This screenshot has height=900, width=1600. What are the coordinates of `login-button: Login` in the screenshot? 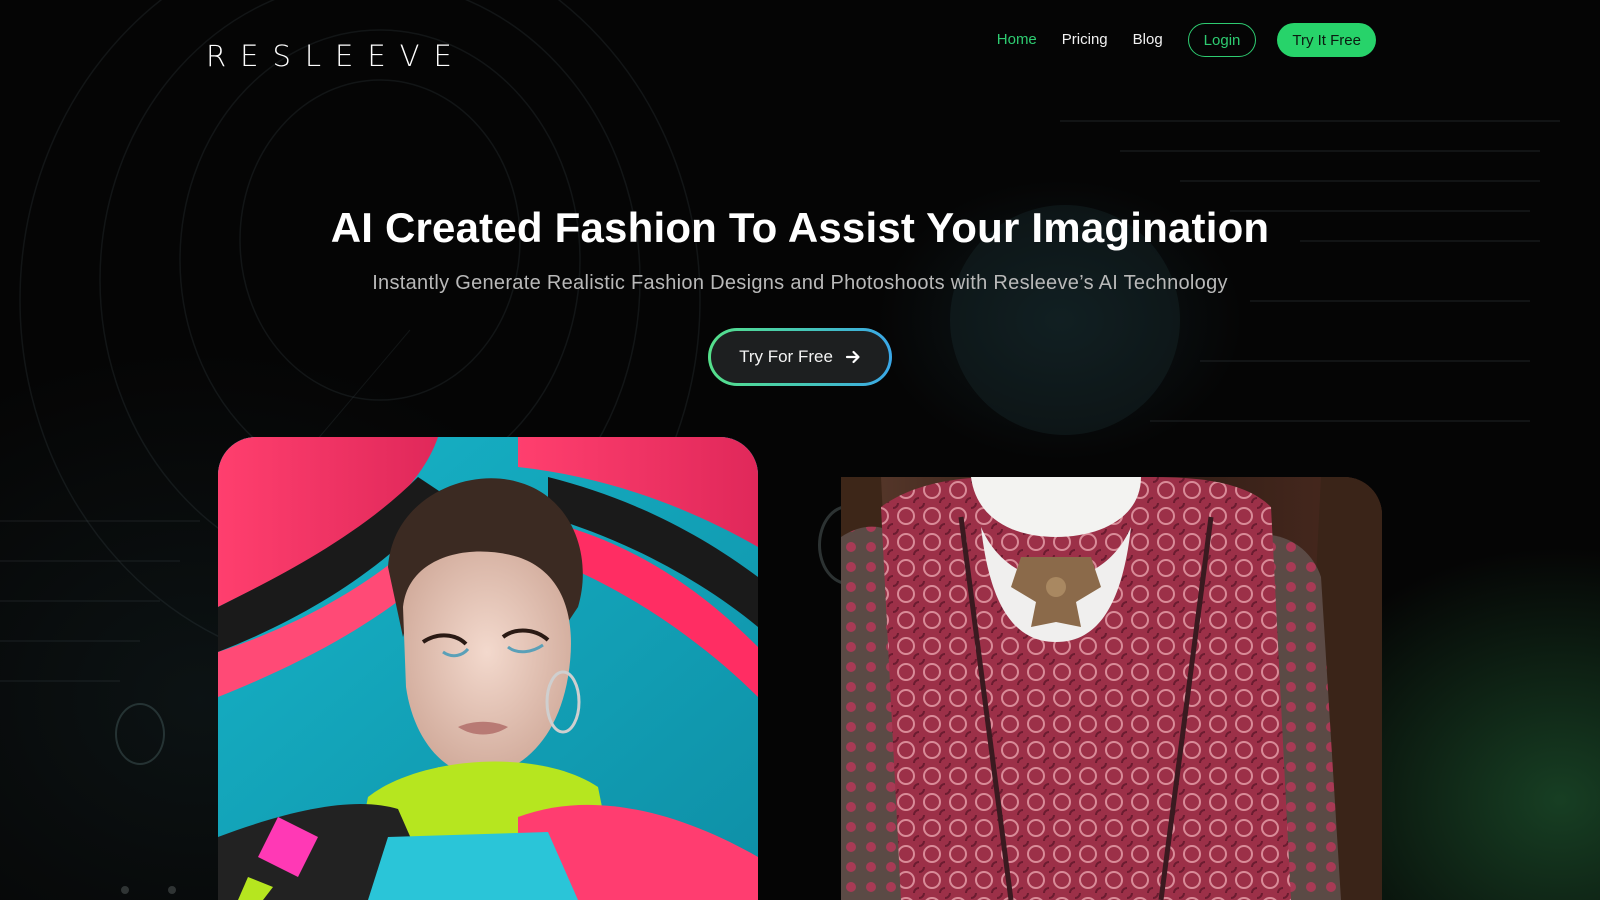 It's located at (1222, 40).